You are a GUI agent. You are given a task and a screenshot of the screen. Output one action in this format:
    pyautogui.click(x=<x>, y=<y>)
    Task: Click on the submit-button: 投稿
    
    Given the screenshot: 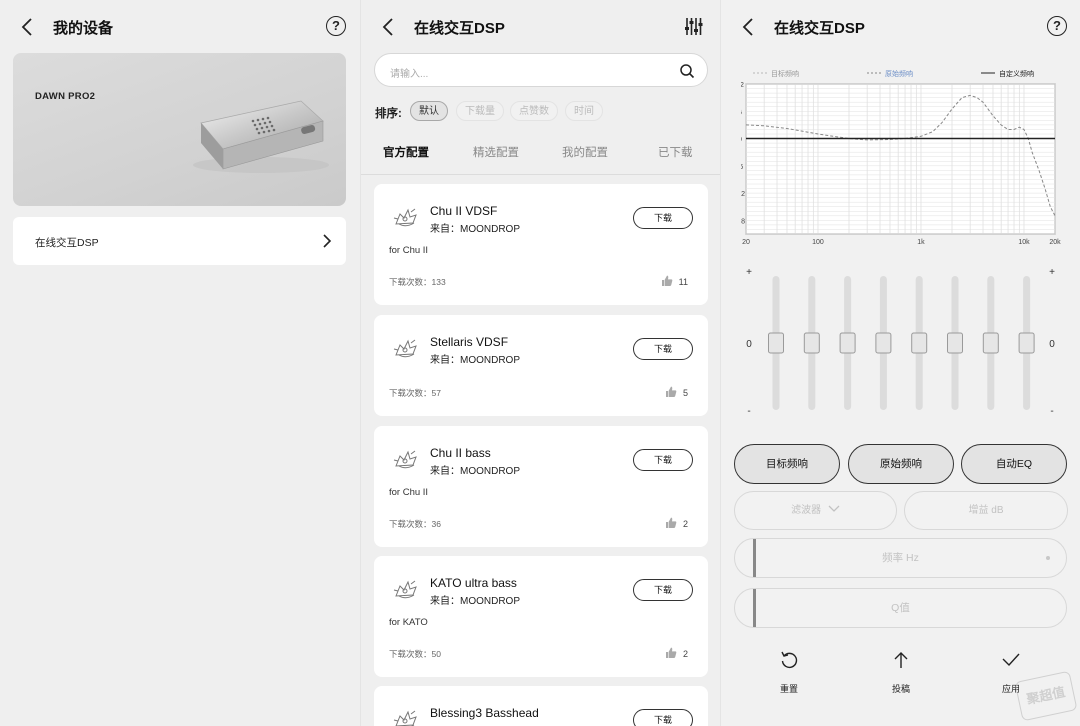 What is the action you would take?
    pyautogui.click(x=901, y=672)
    